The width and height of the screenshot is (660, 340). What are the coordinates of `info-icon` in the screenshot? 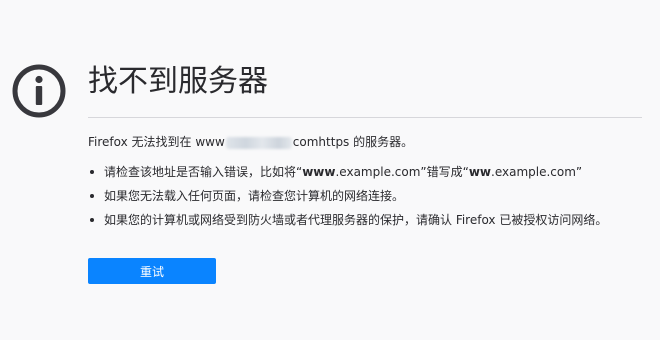 It's located at (39, 91).